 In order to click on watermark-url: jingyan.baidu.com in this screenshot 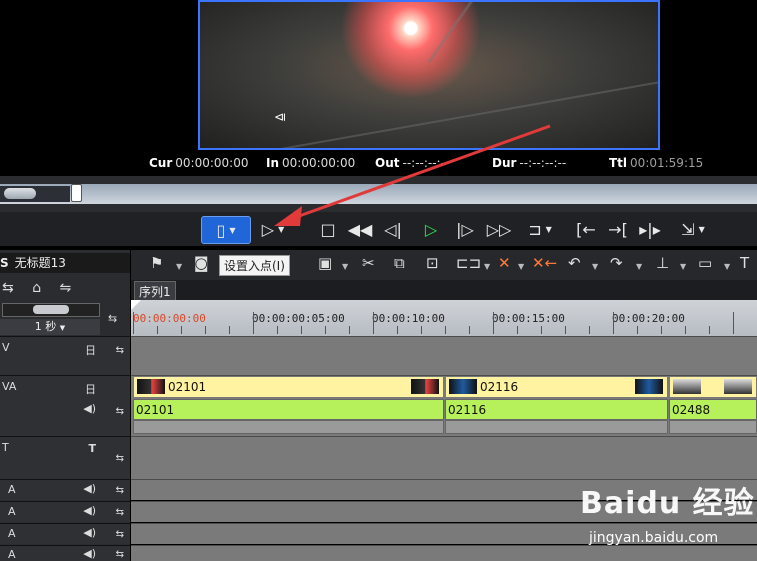, I will do `click(654, 538)`.